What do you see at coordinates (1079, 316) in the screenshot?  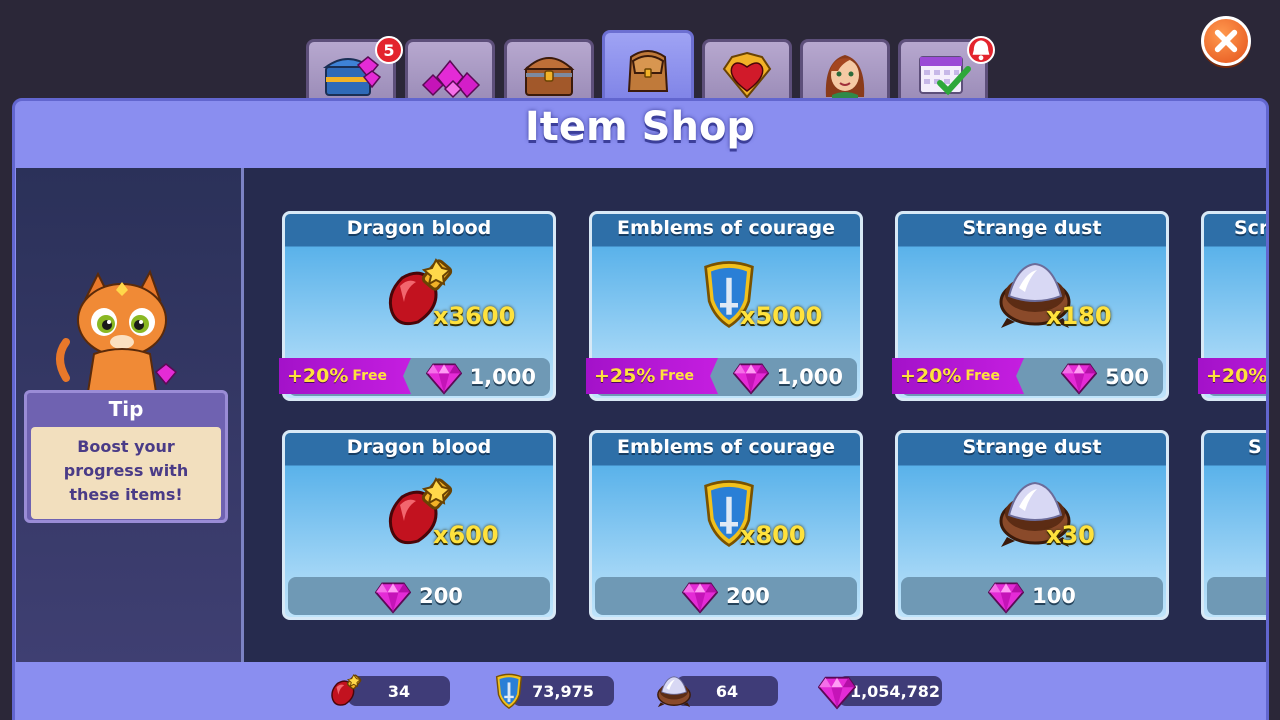 I see `offer-quantity: x180` at bounding box center [1079, 316].